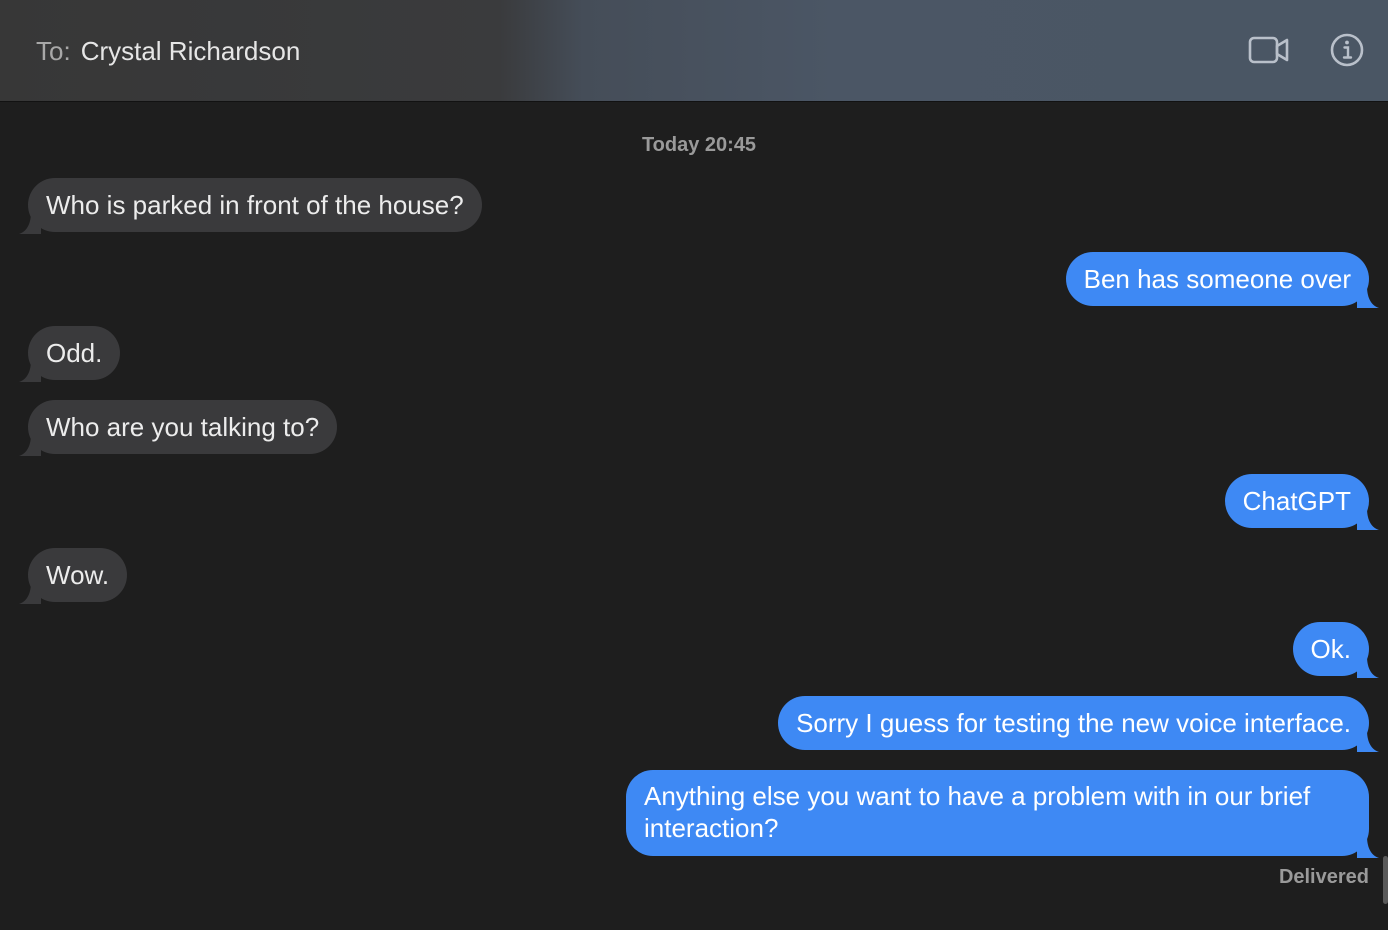  I want to click on scrollbar-thumb, so click(1385, 880).